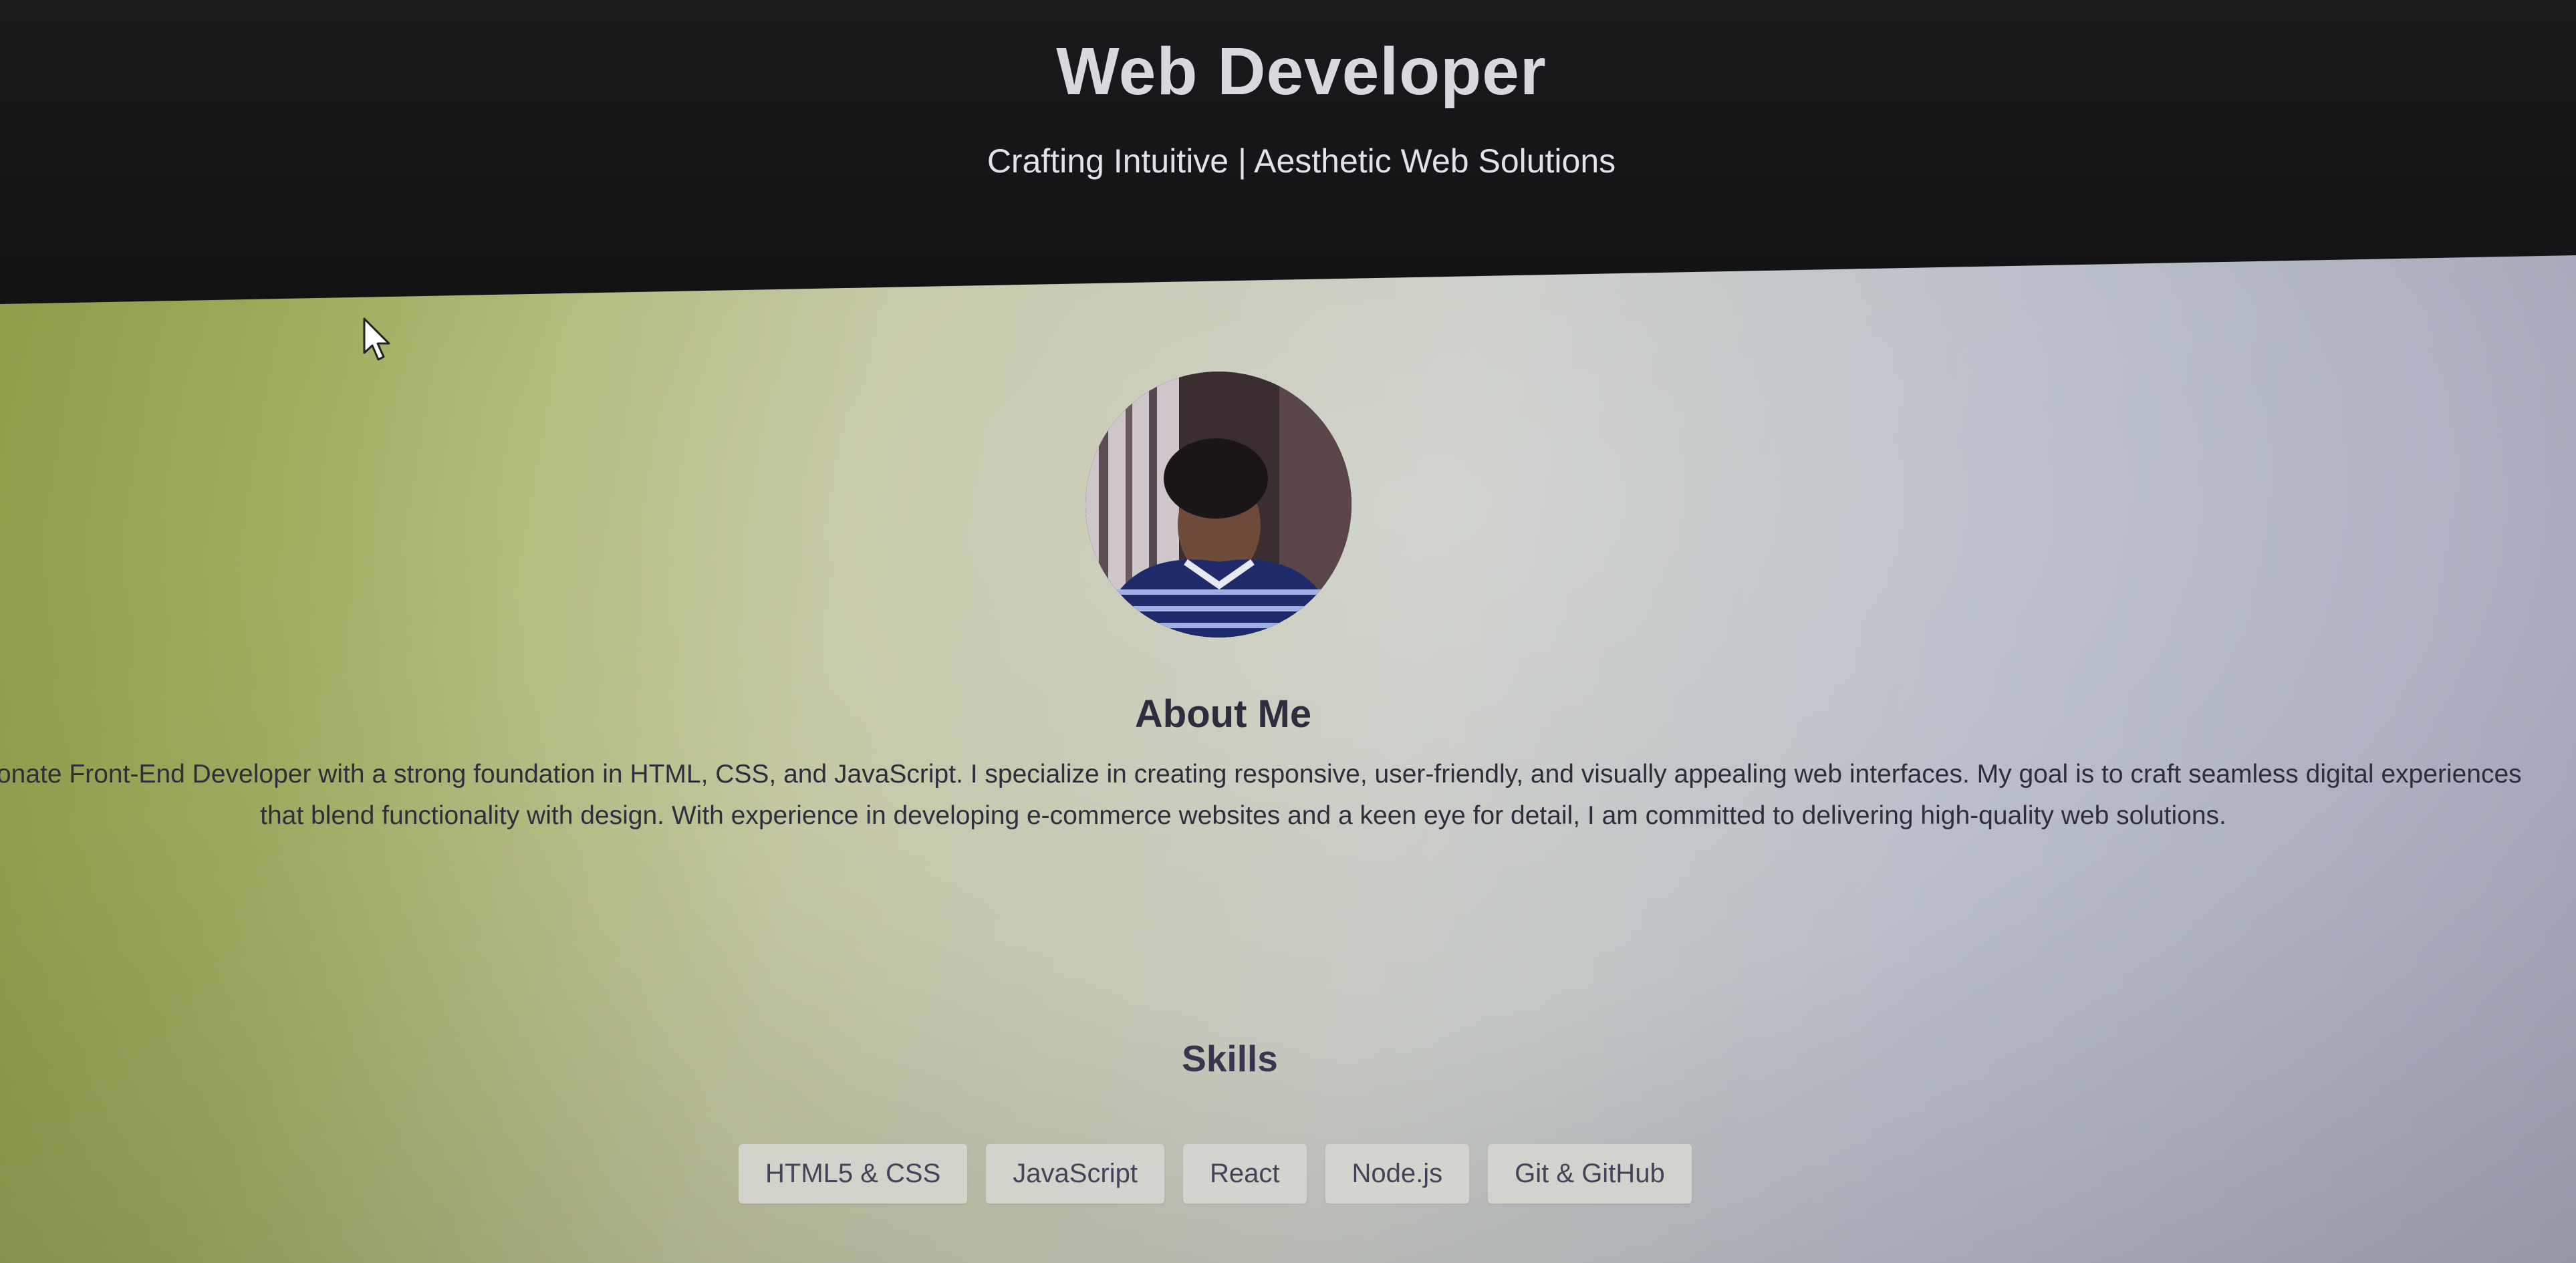 Image resolution: width=2576 pixels, height=1263 pixels. Describe the element at coordinates (1302, 71) in the screenshot. I see `site-title: Web Developer` at that location.